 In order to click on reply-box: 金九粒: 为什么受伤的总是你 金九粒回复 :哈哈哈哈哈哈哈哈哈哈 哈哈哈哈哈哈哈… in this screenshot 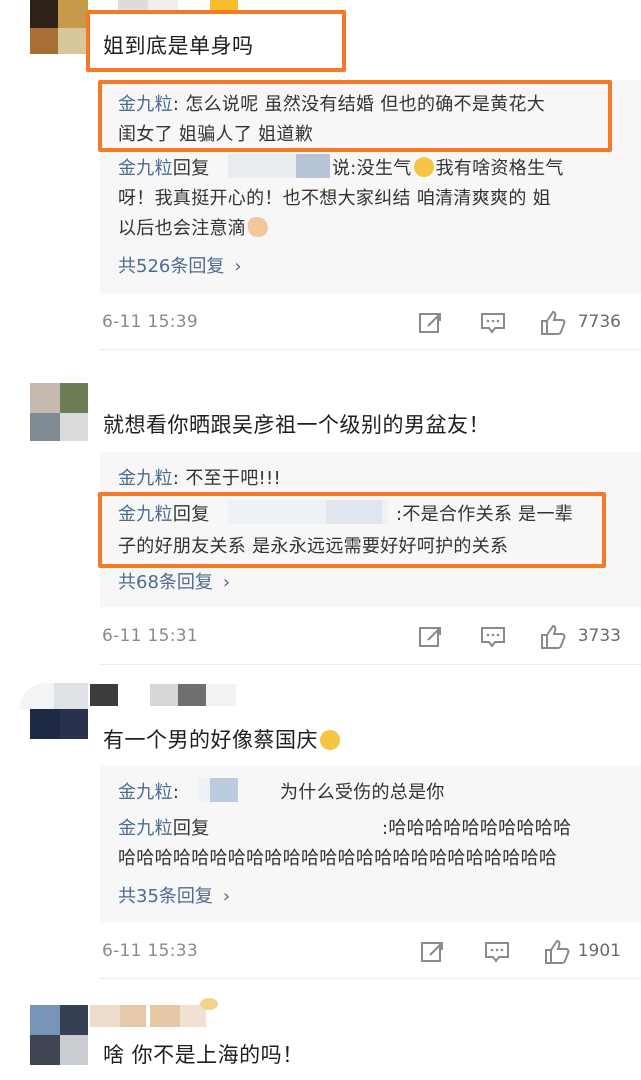, I will do `click(370, 844)`.